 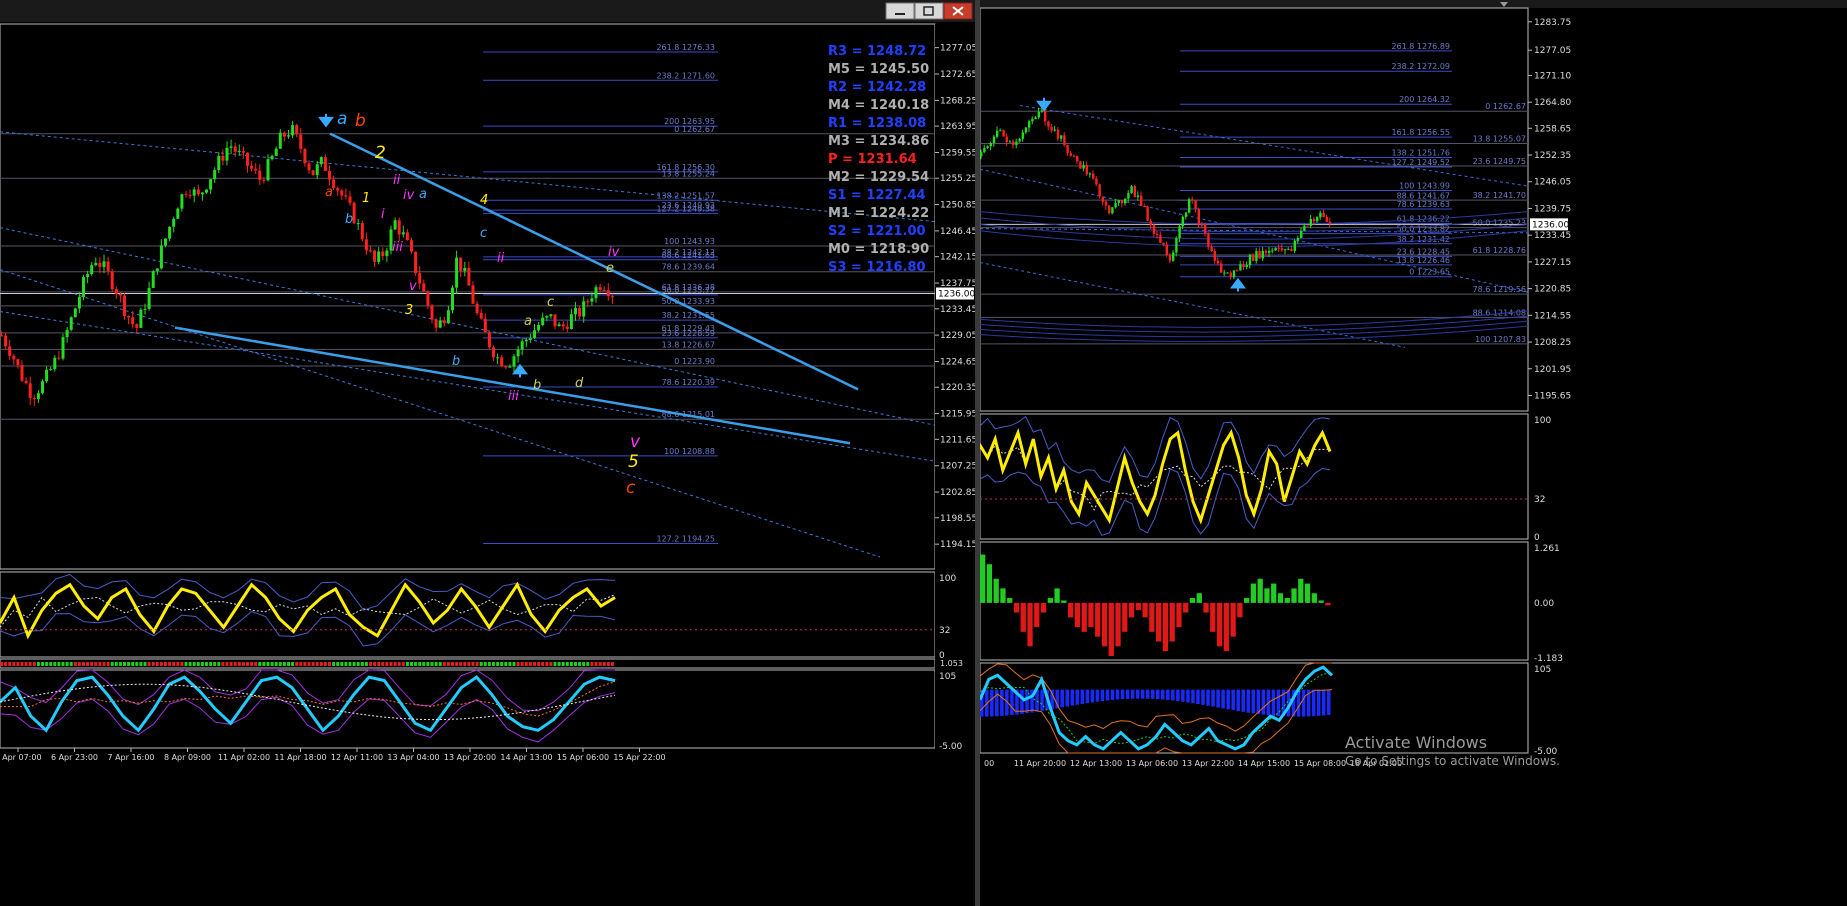 What do you see at coordinates (484, 200) in the screenshot?
I see `wave-label: 4` at bounding box center [484, 200].